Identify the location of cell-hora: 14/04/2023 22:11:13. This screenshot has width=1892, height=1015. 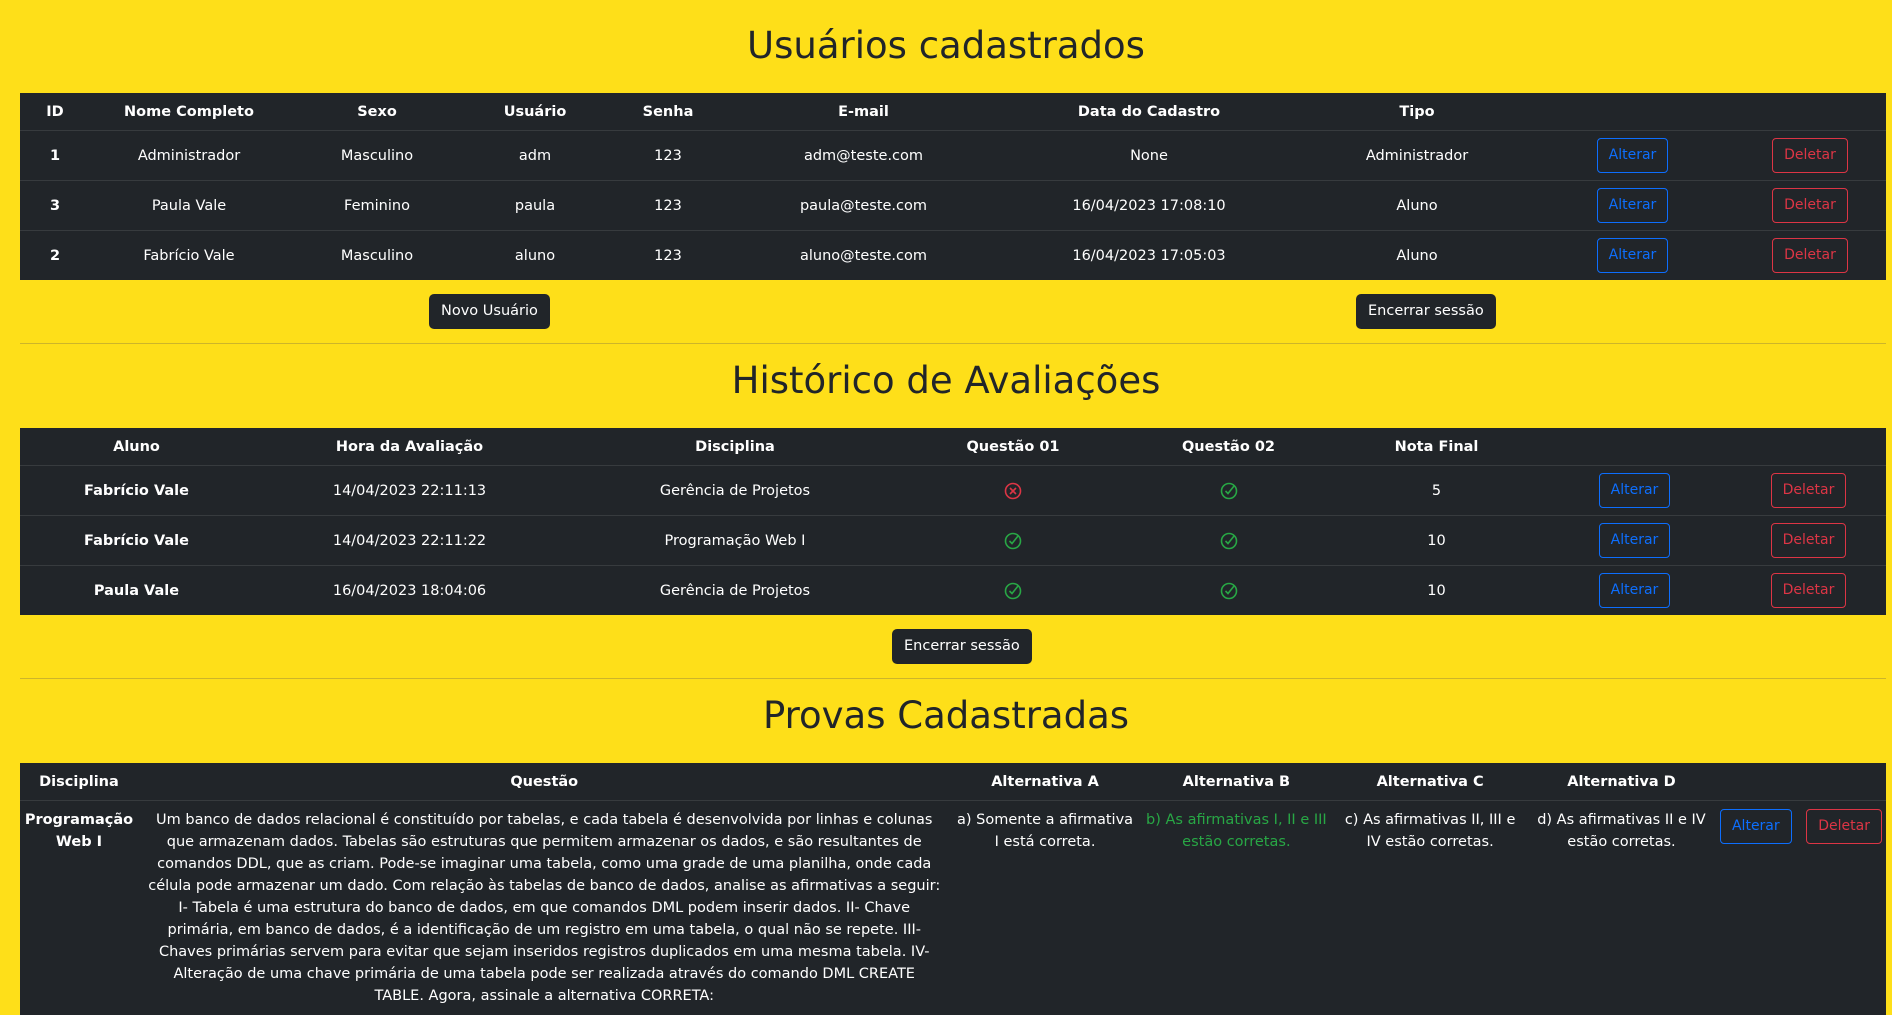
(409, 491).